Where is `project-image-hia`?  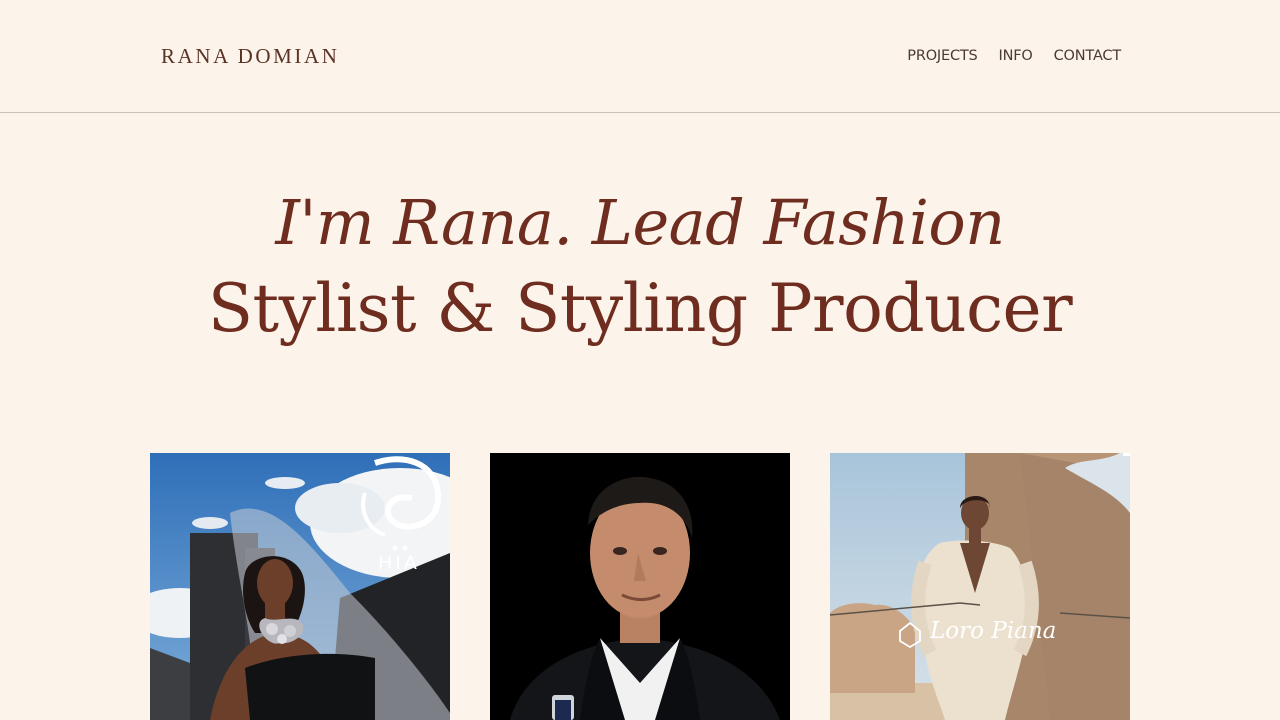
project-image-hia is located at coordinates (300, 586).